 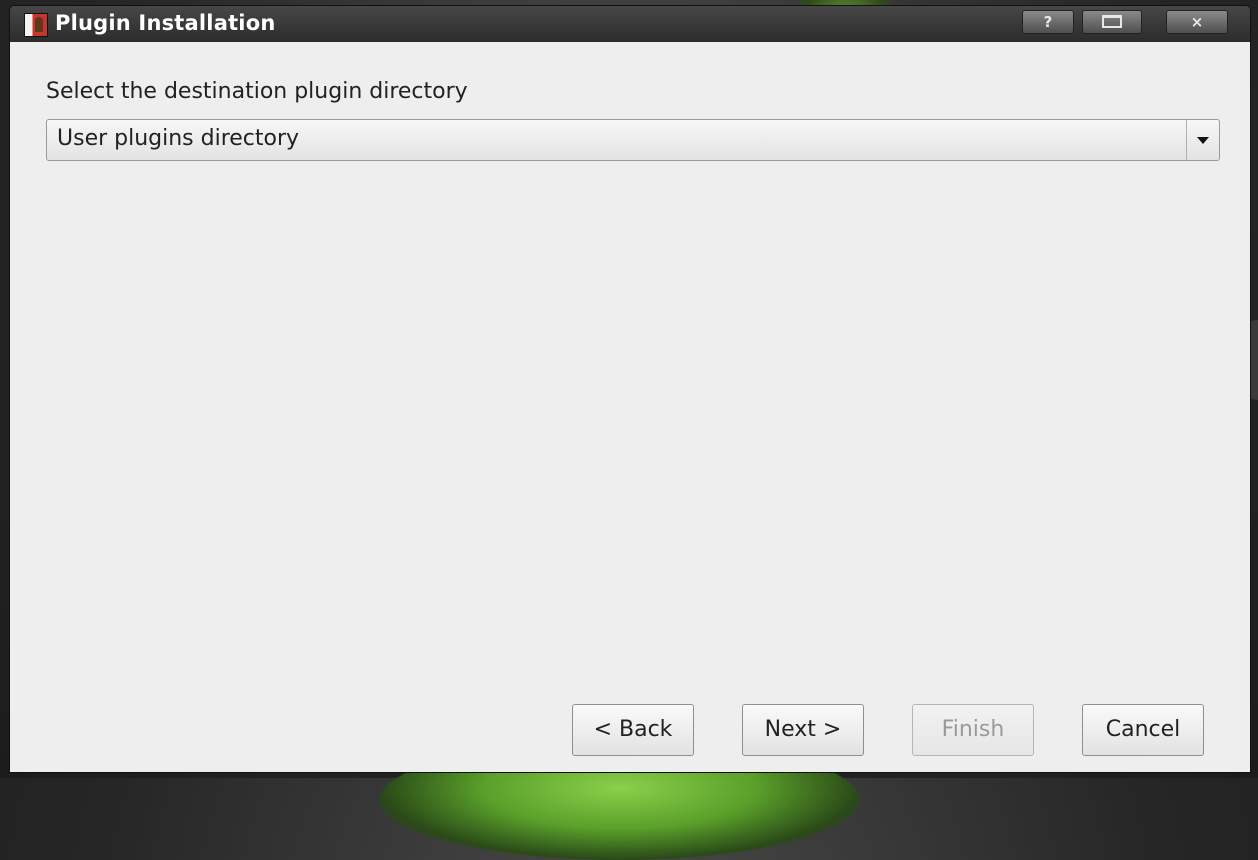 What do you see at coordinates (257, 91) in the screenshot?
I see `destination-prompt-label: Select the destination plugin directory` at bounding box center [257, 91].